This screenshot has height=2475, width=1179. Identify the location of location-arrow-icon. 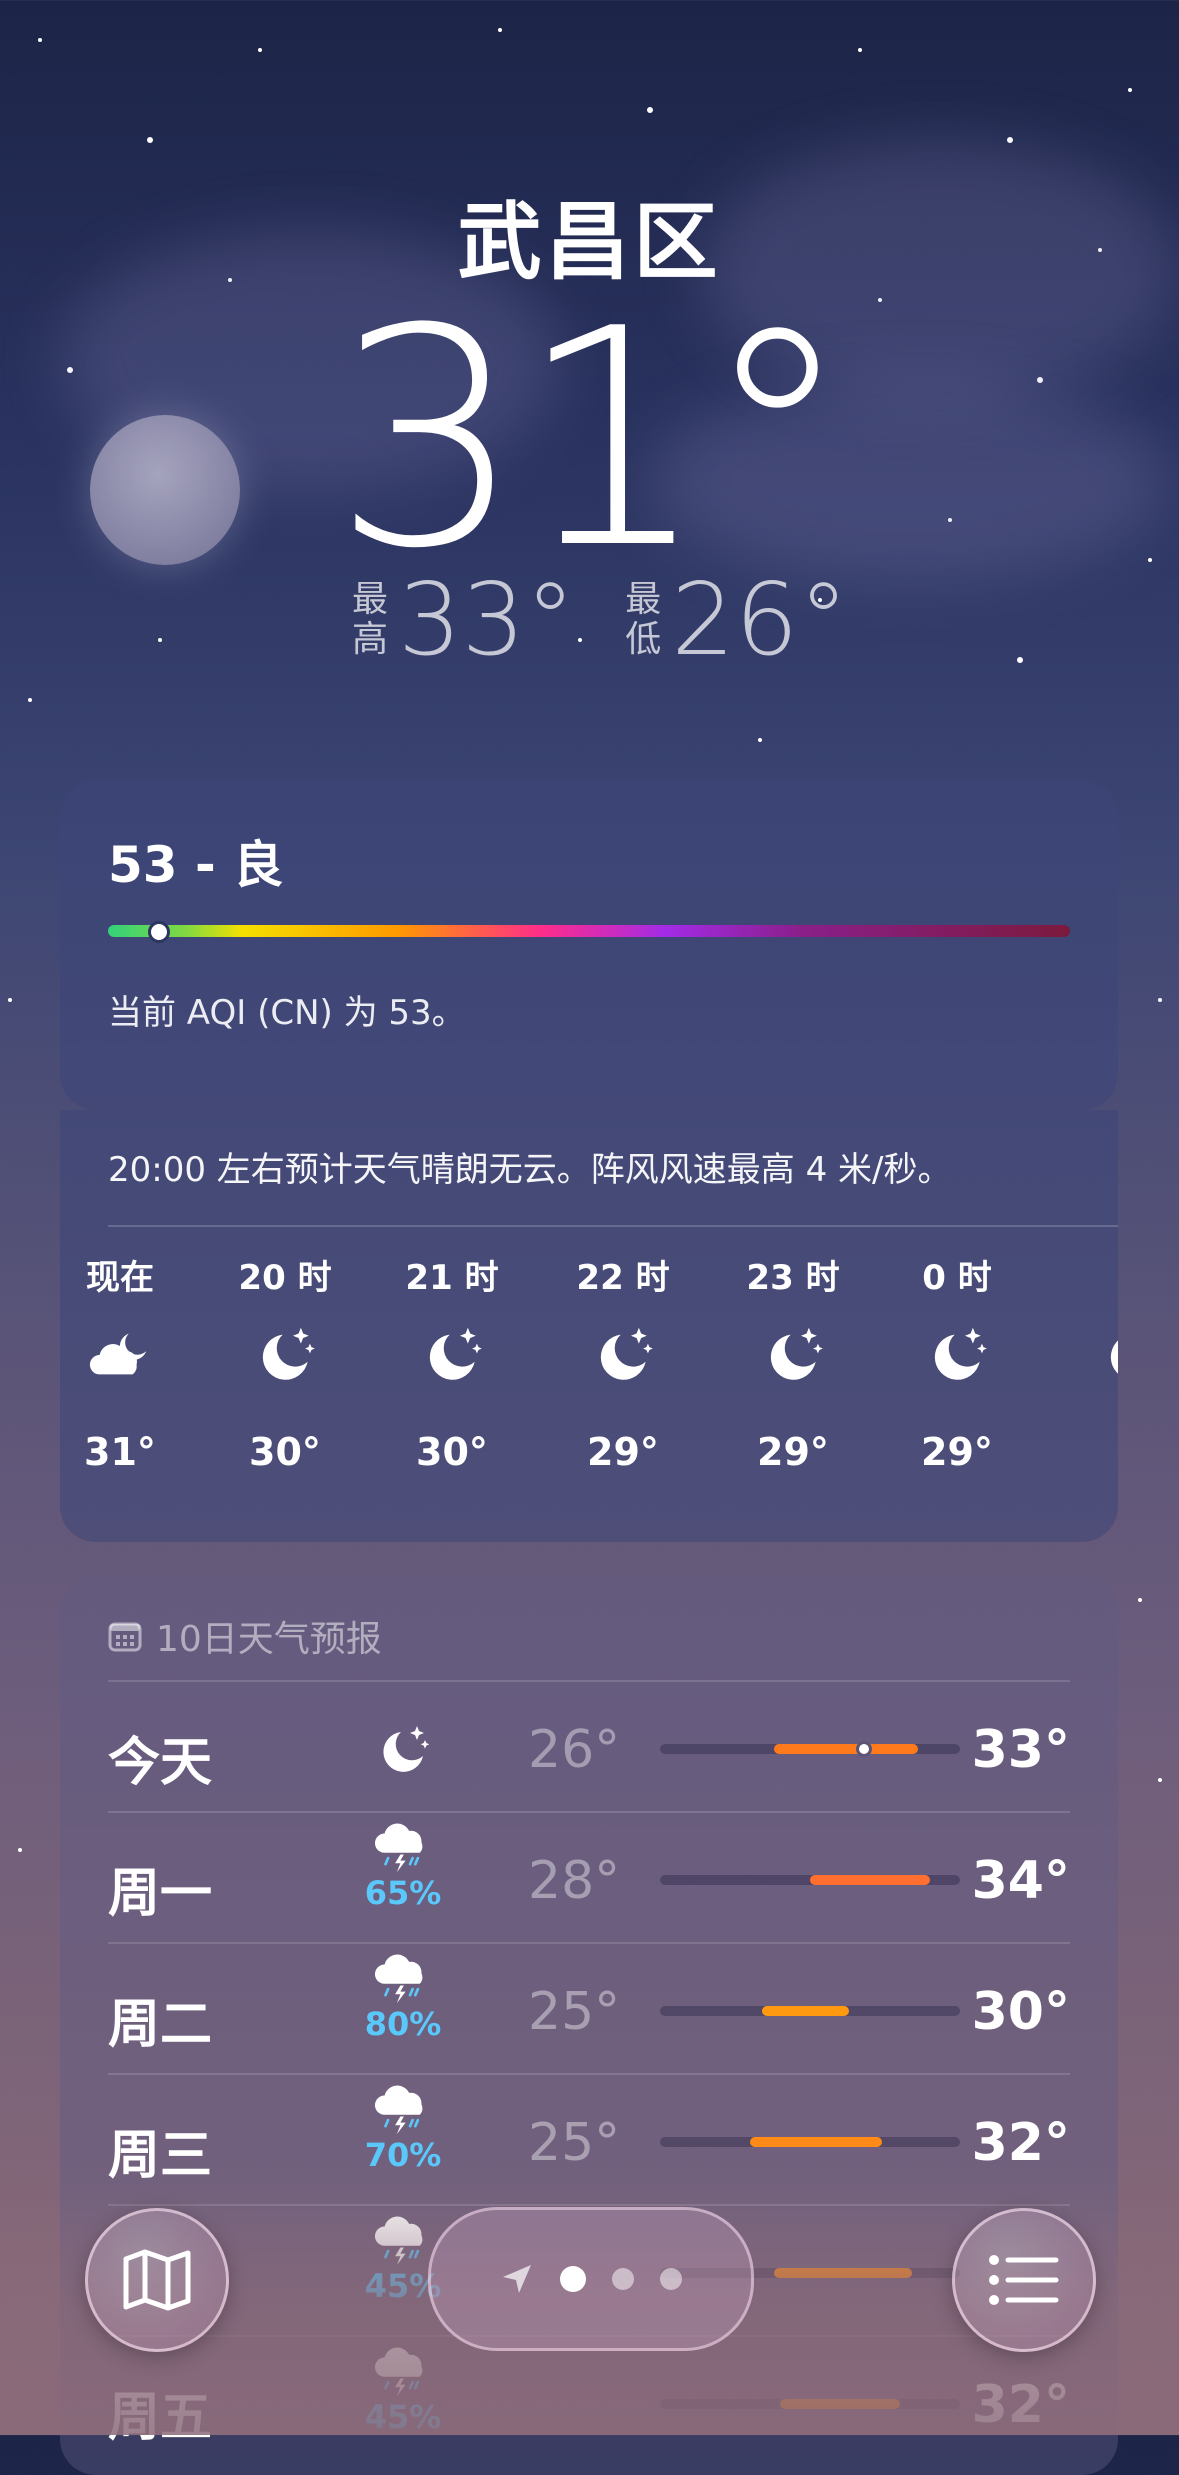
(517, 2279).